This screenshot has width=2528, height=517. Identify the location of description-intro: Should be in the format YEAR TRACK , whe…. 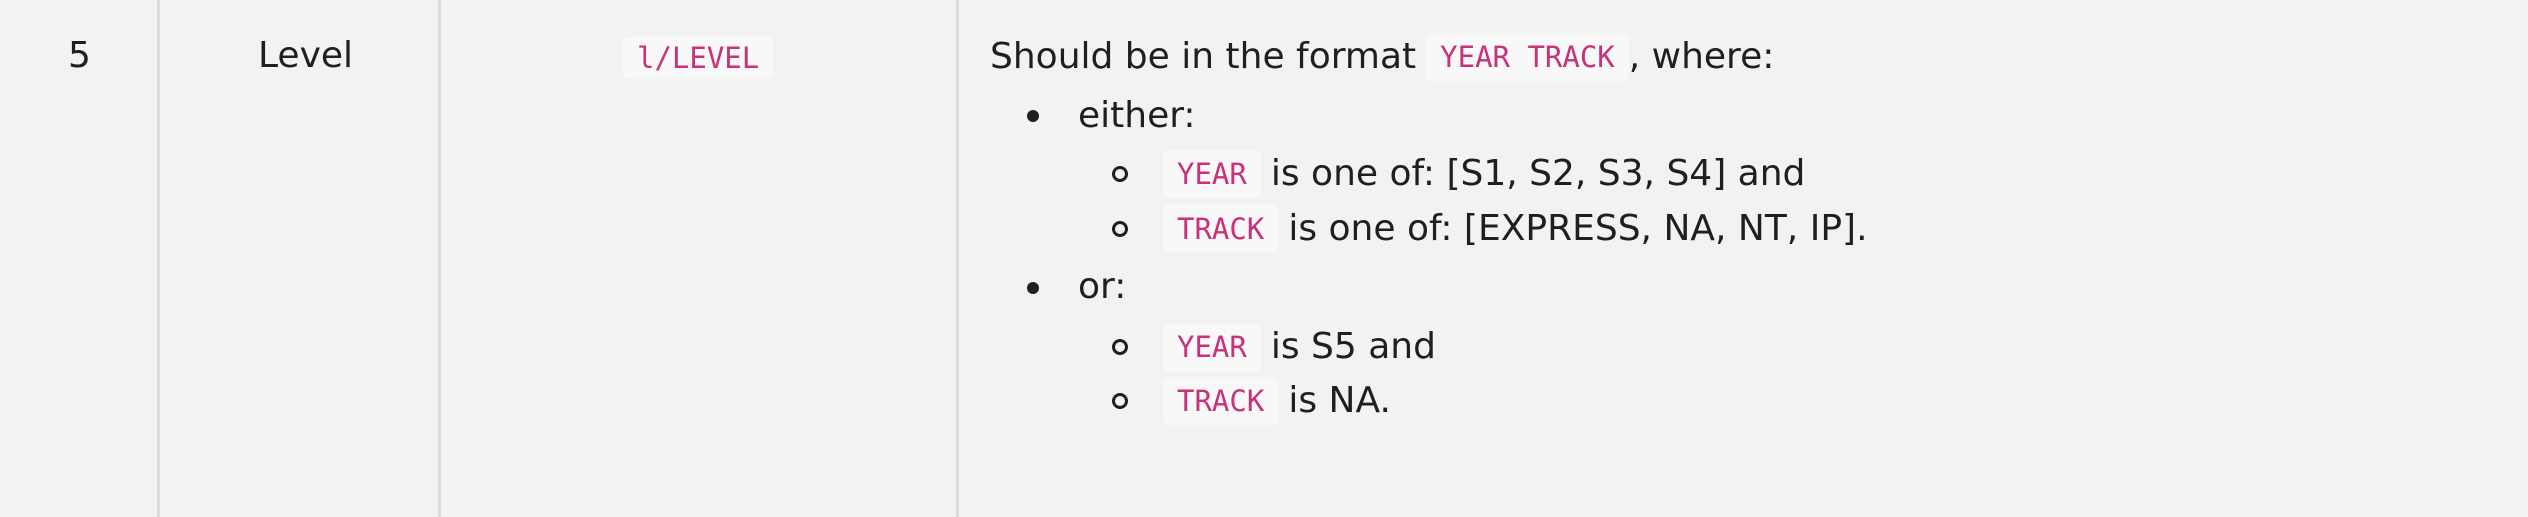
(1382, 57).